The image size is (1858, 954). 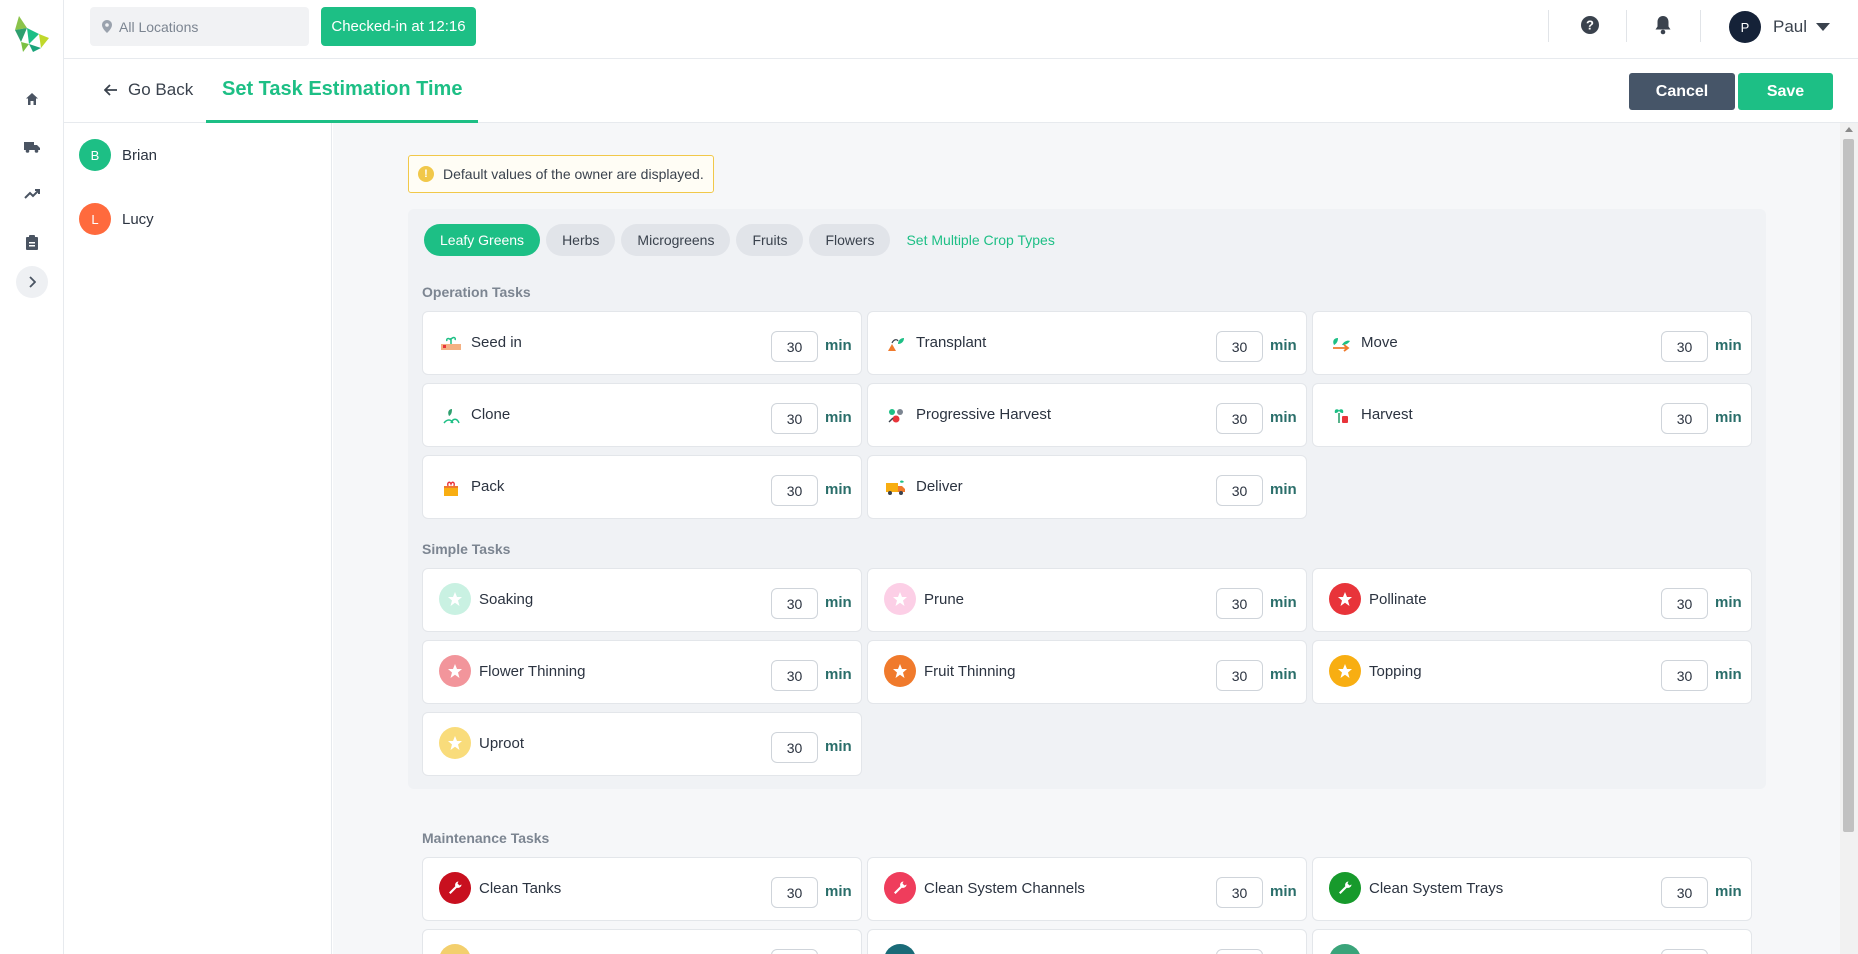 I want to click on deliver-icon, so click(x=896, y=488).